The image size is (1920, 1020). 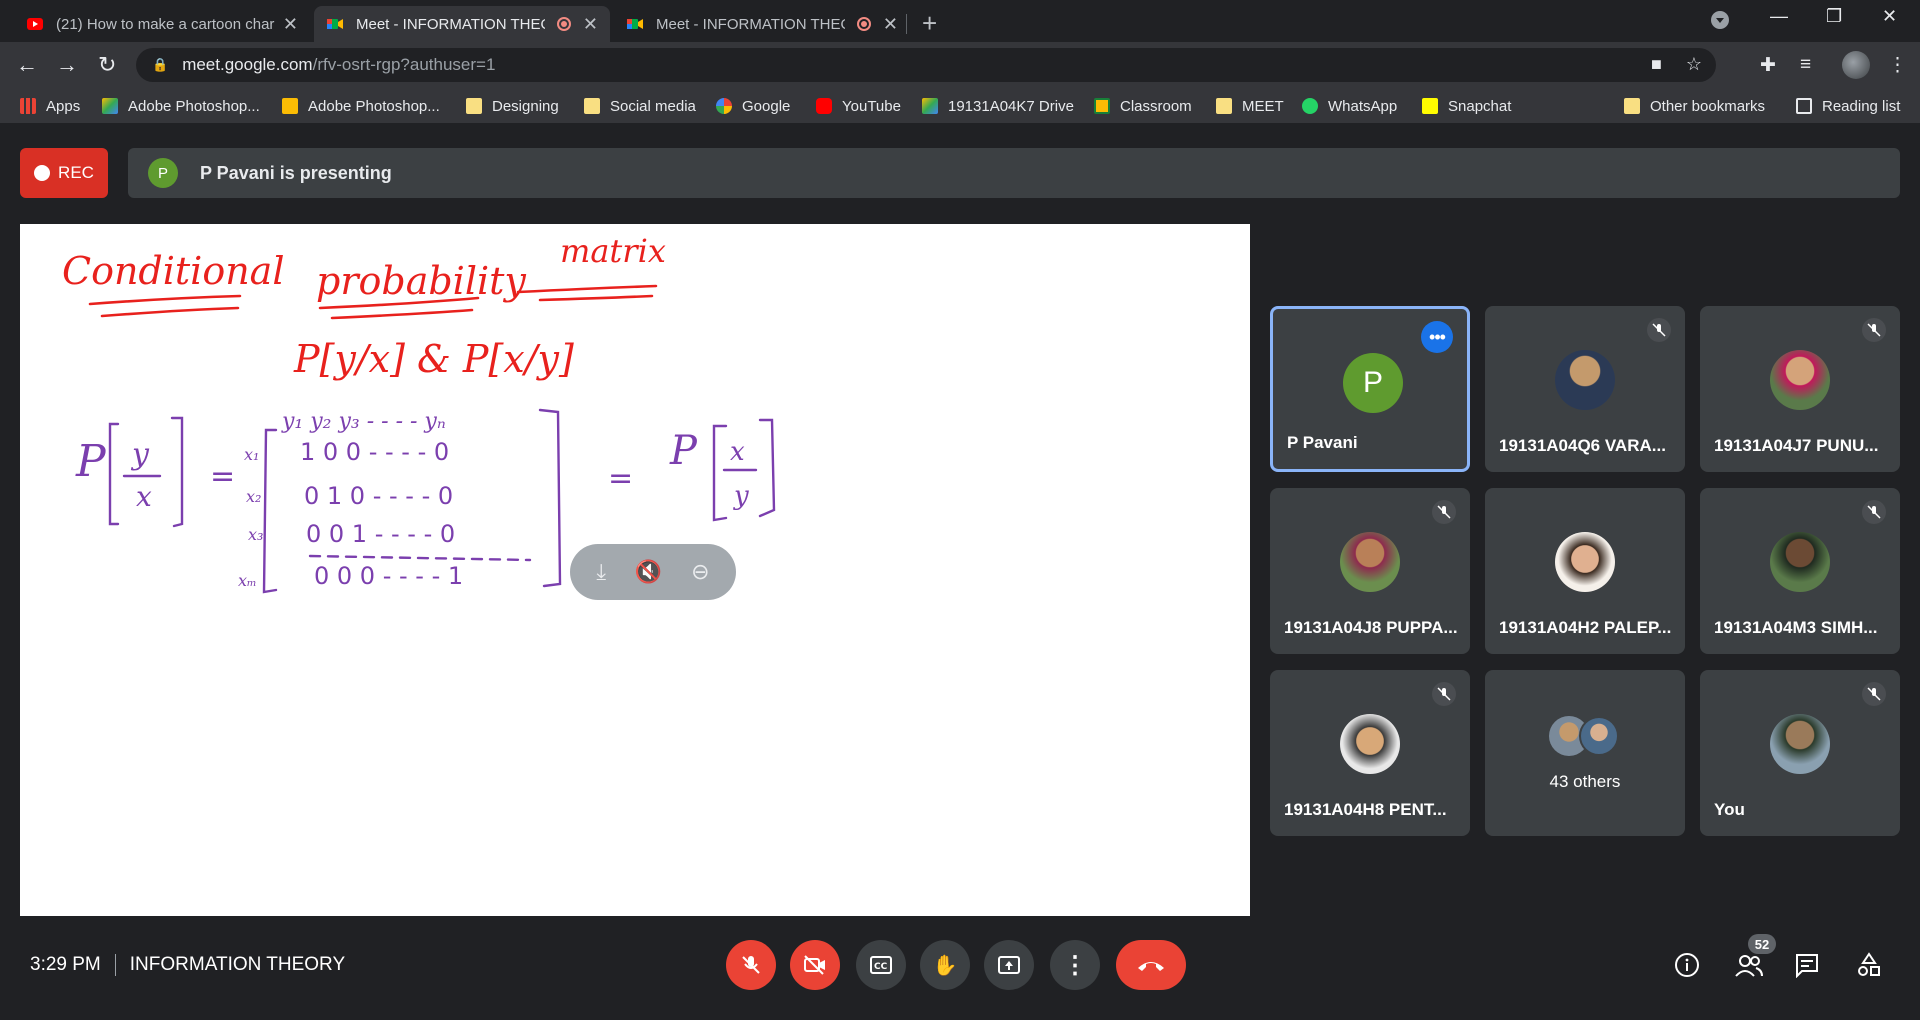 What do you see at coordinates (114, 474) in the screenshot?
I see `bracket-stroke` at bounding box center [114, 474].